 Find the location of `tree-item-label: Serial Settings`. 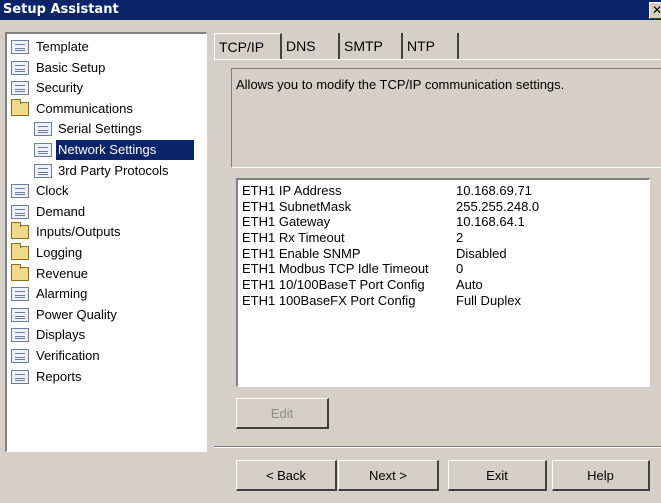

tree-item-label: Serial Settings is located at coordinates (100, 129).